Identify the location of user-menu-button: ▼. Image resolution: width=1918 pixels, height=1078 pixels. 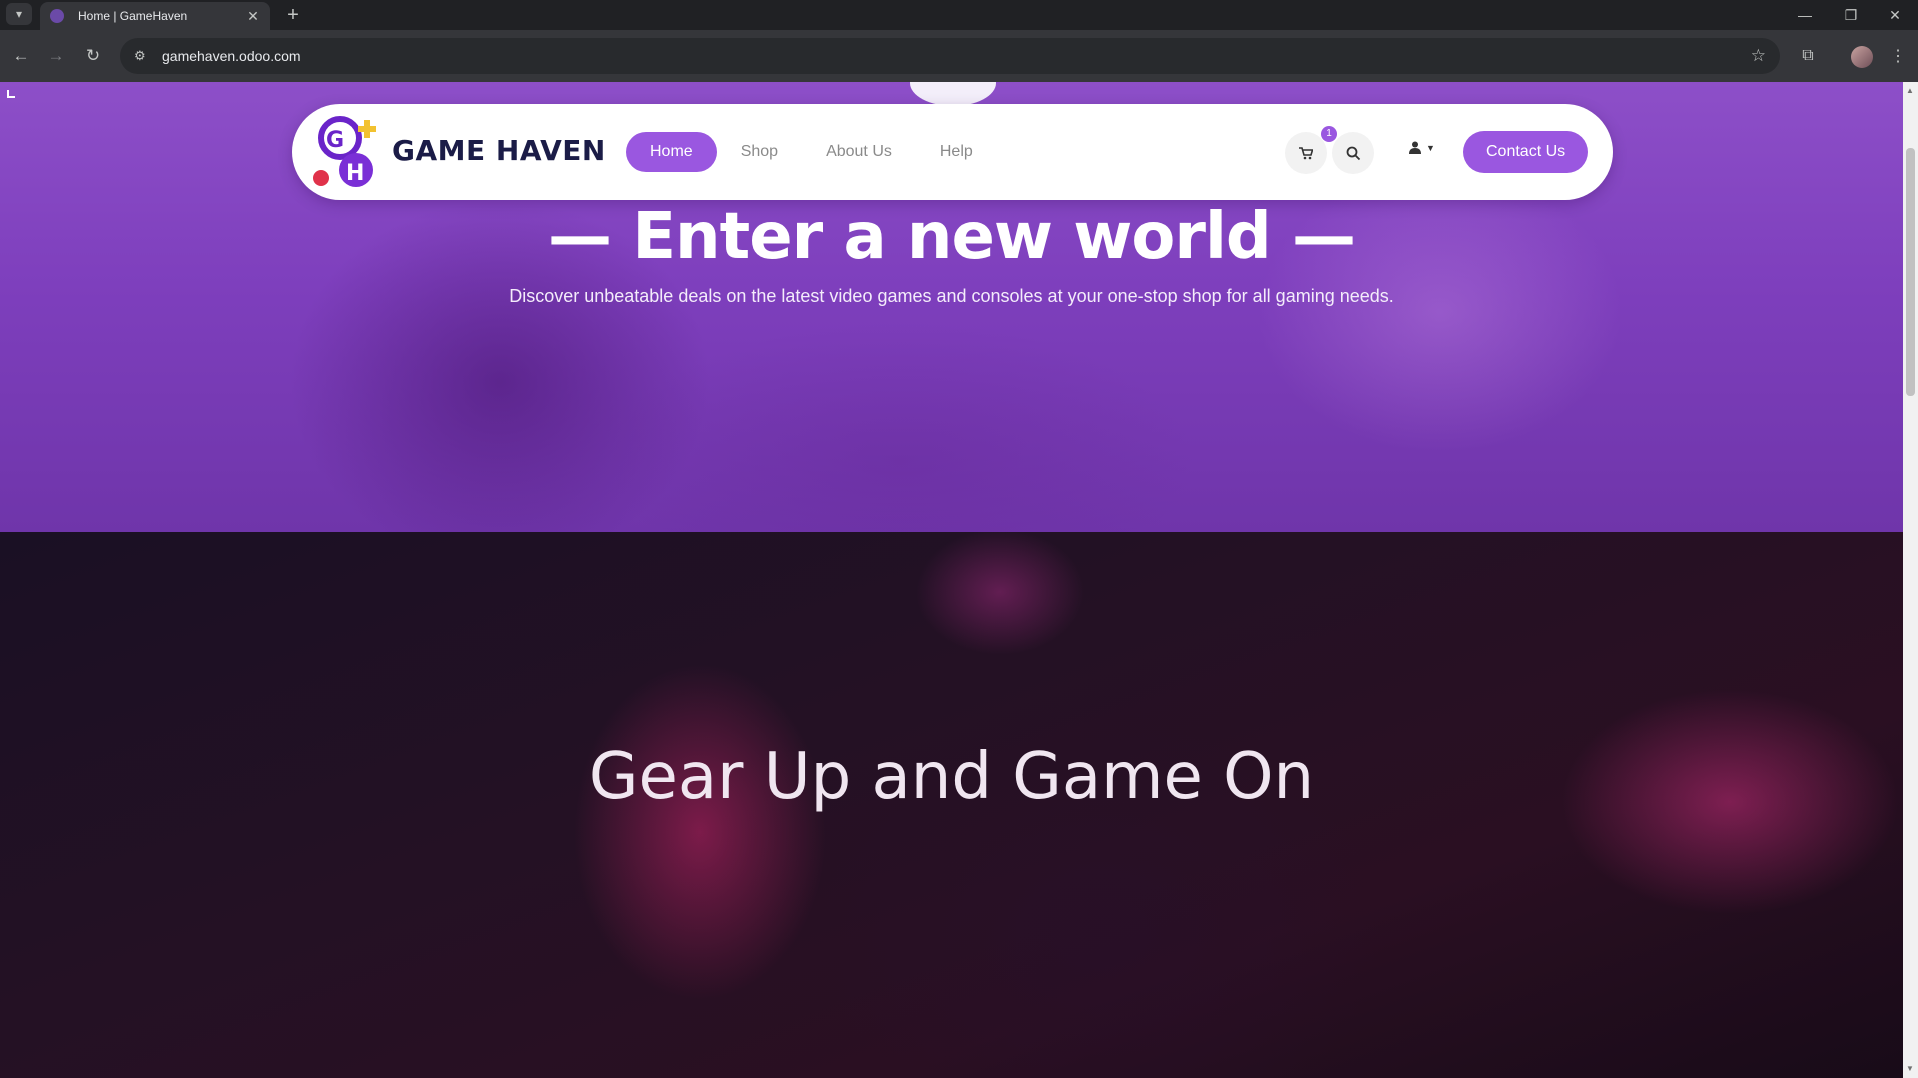
(1422, 147).